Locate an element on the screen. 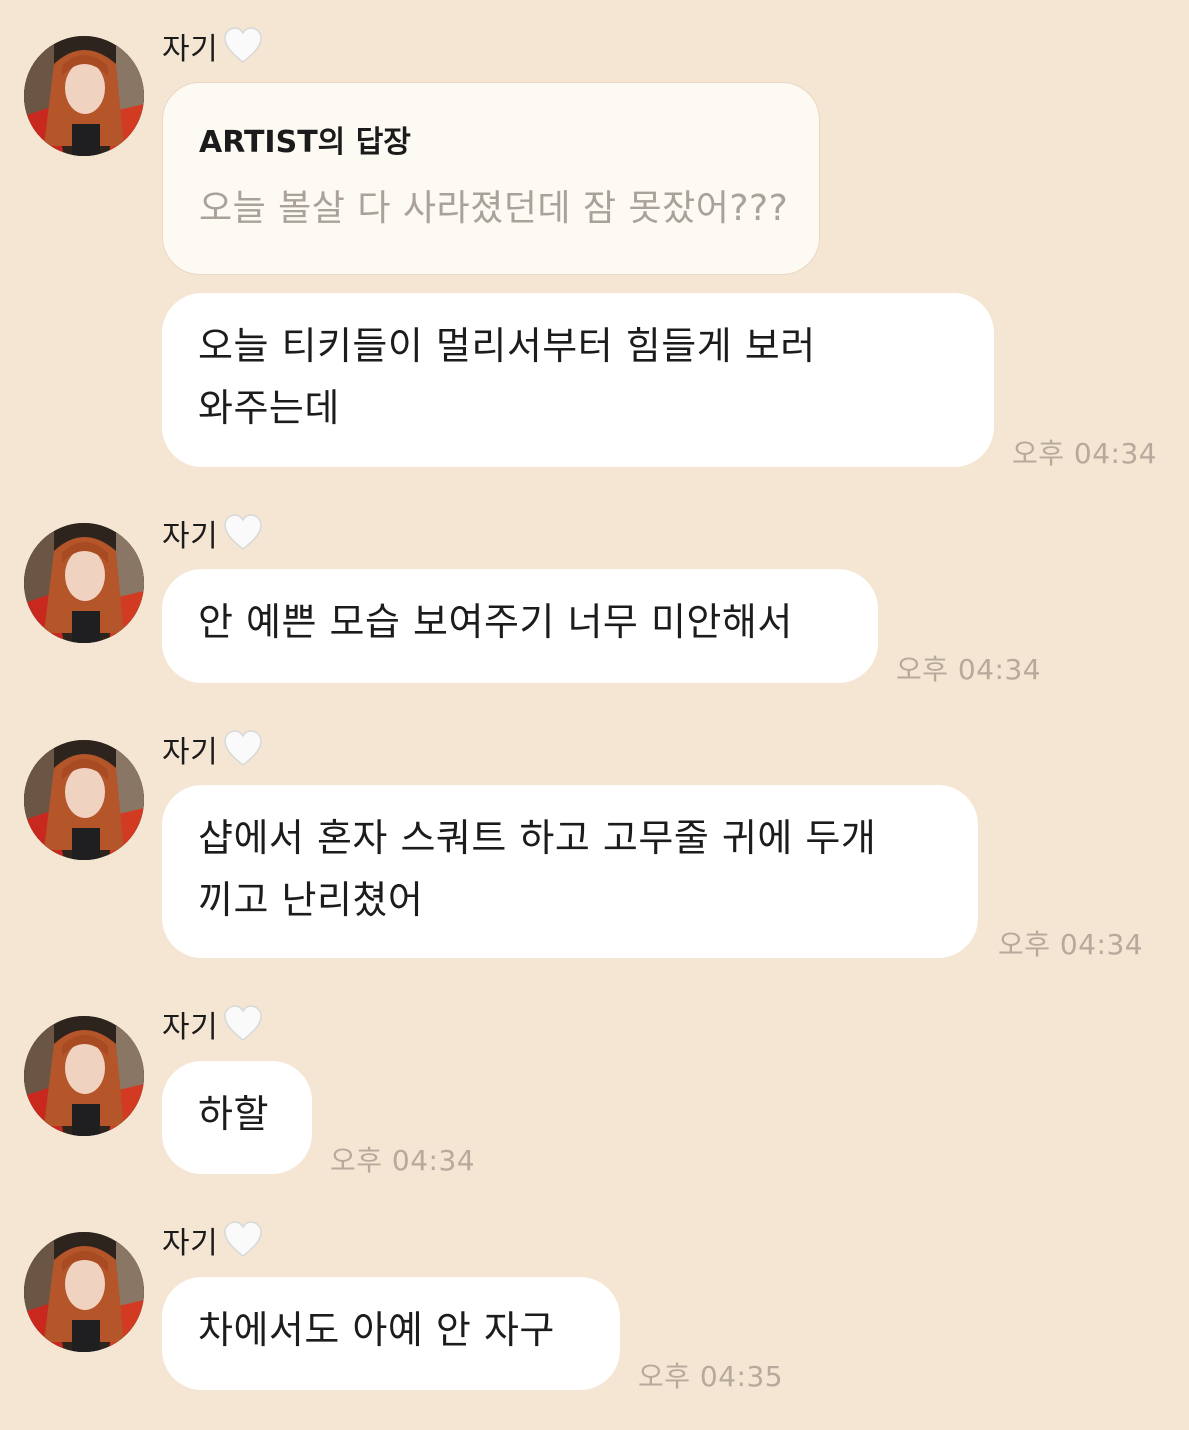 The width and height of the screenshot is (1189, 1430). message-bubble: 오늘 티키들이 멀리서부터 힘들게 보러 와주는데 is located at coordinates (578, 380).